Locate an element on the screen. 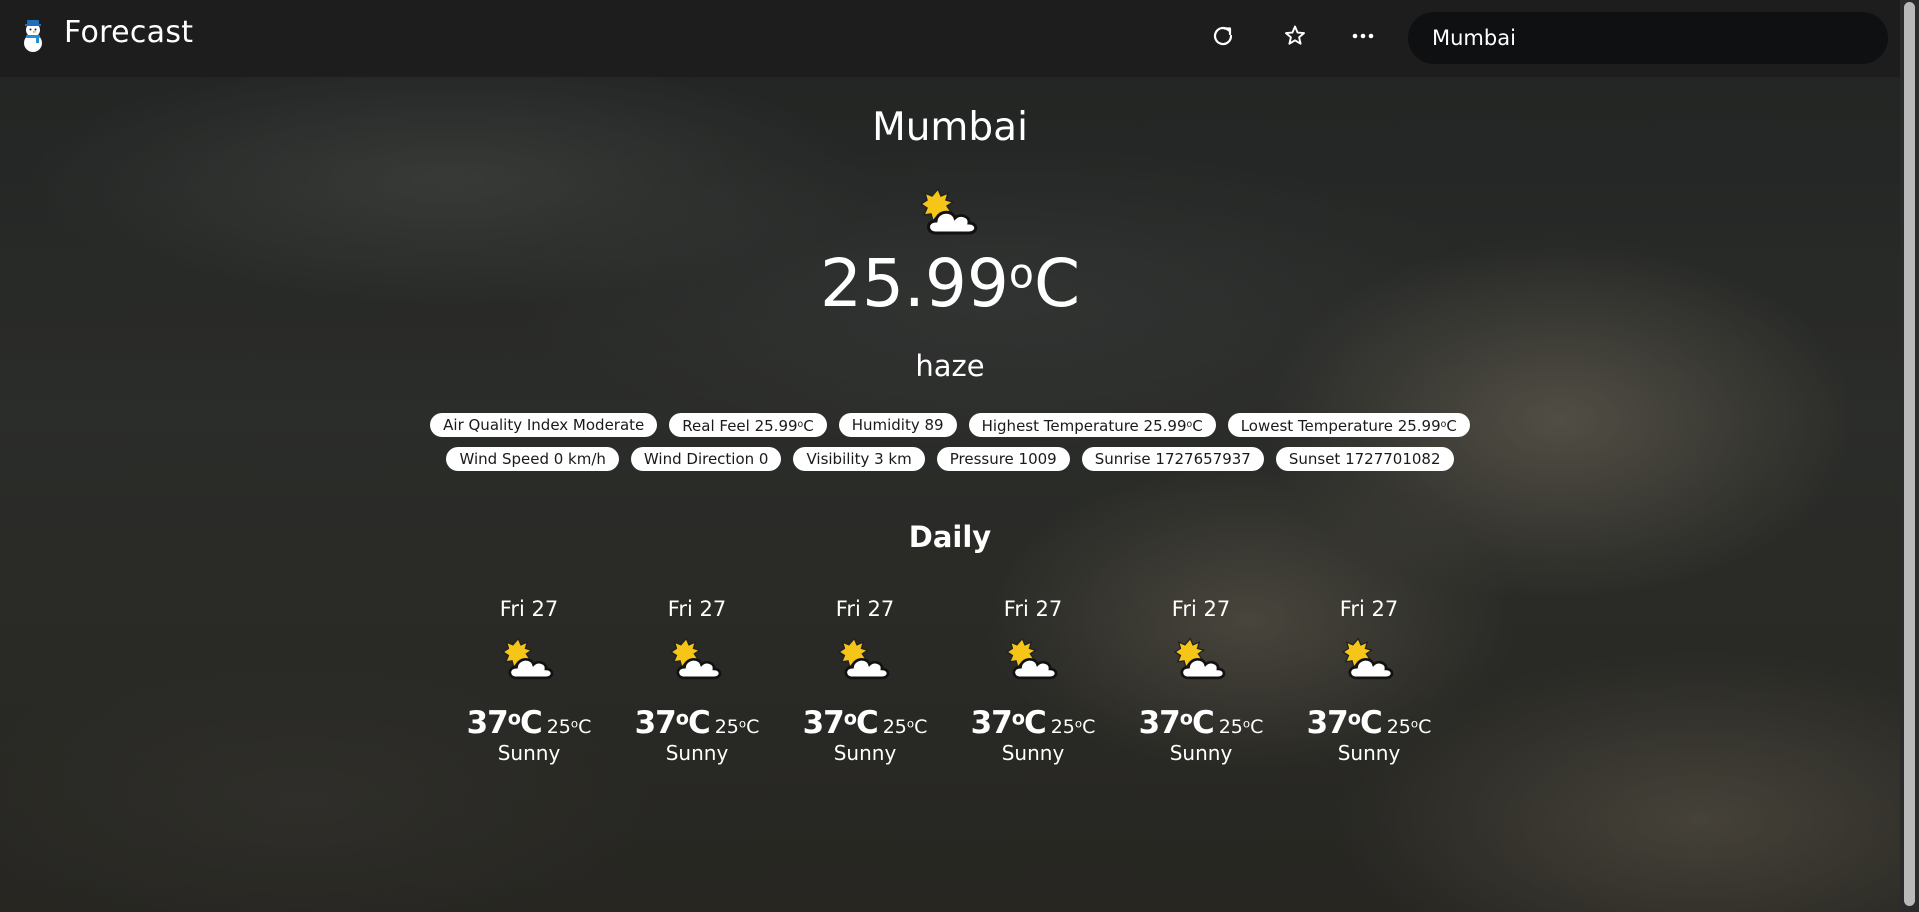  more-horizontal-icon is located at coordinates (1363, 36).